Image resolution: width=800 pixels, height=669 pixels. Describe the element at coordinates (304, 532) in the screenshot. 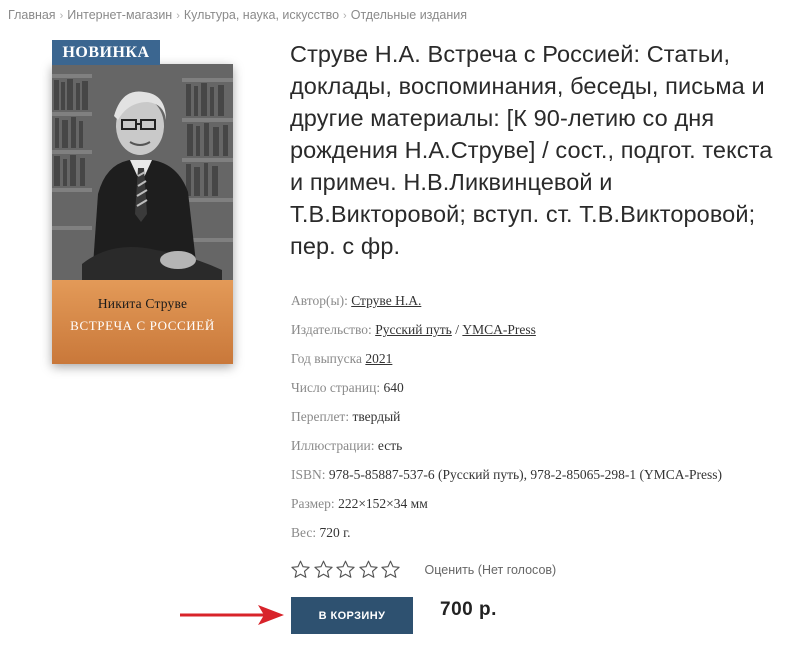

I see `prop-weight-label: Вес:` at that location.